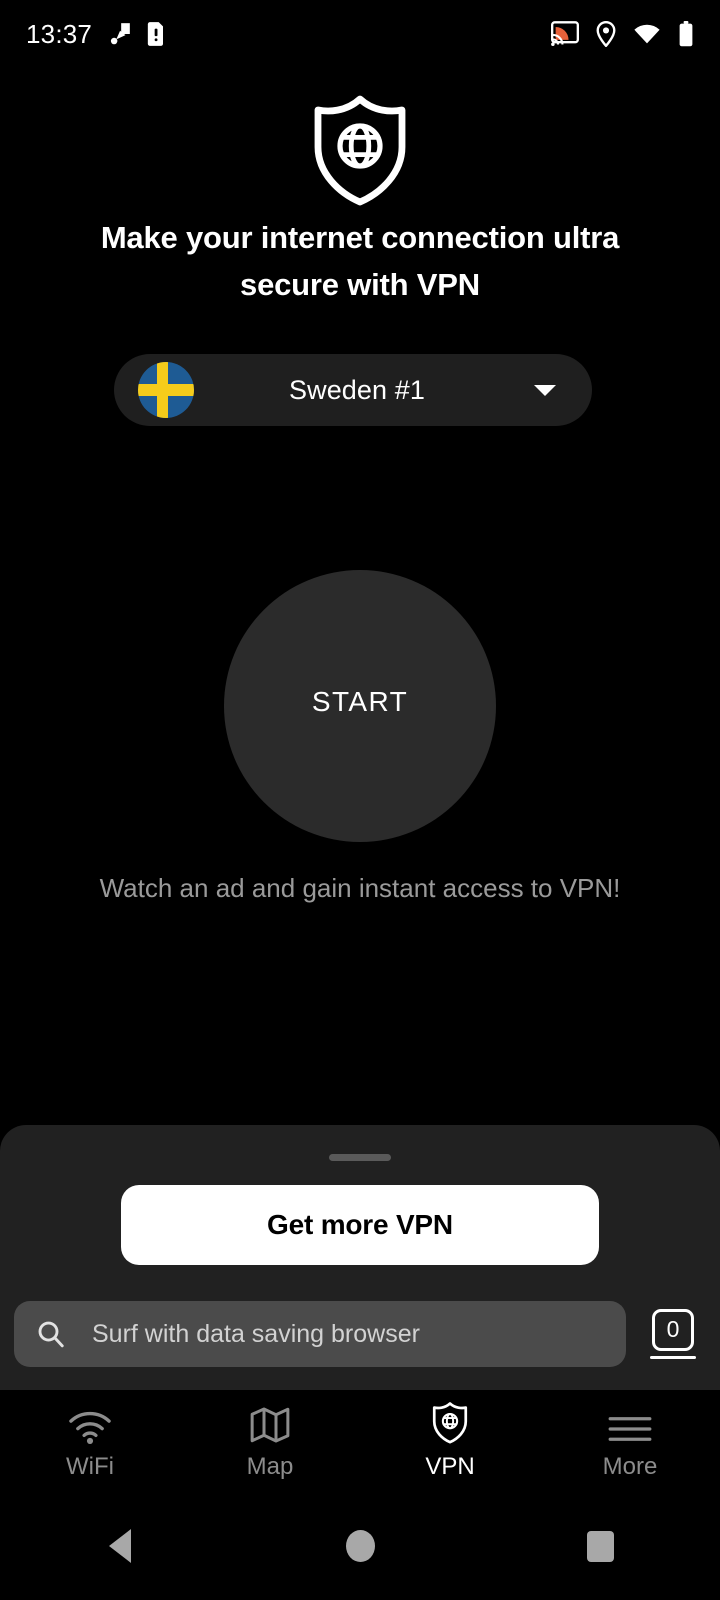  I want to click on sim-card-alert-icon, so click(155, 34).